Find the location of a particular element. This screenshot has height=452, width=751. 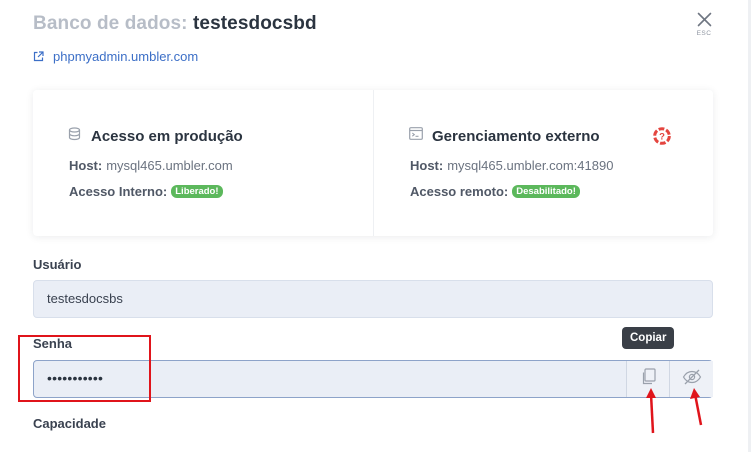

production-host-row: Host: mysql465.umbler.com is located at coordinates (151, 165).